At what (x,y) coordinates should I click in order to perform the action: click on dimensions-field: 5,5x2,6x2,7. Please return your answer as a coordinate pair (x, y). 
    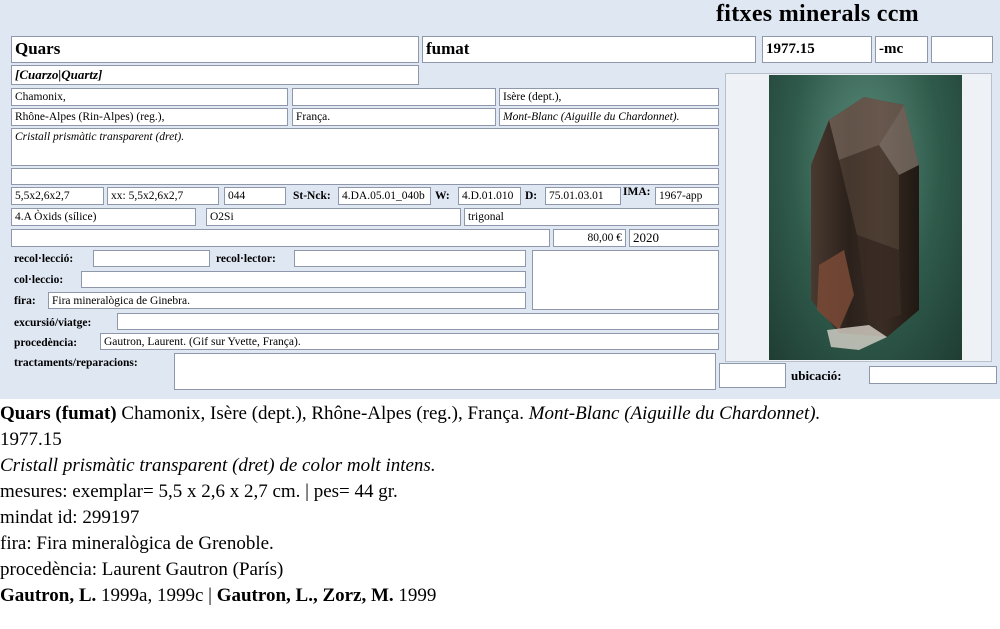
    Looking at the image, I should click on (57, 196).